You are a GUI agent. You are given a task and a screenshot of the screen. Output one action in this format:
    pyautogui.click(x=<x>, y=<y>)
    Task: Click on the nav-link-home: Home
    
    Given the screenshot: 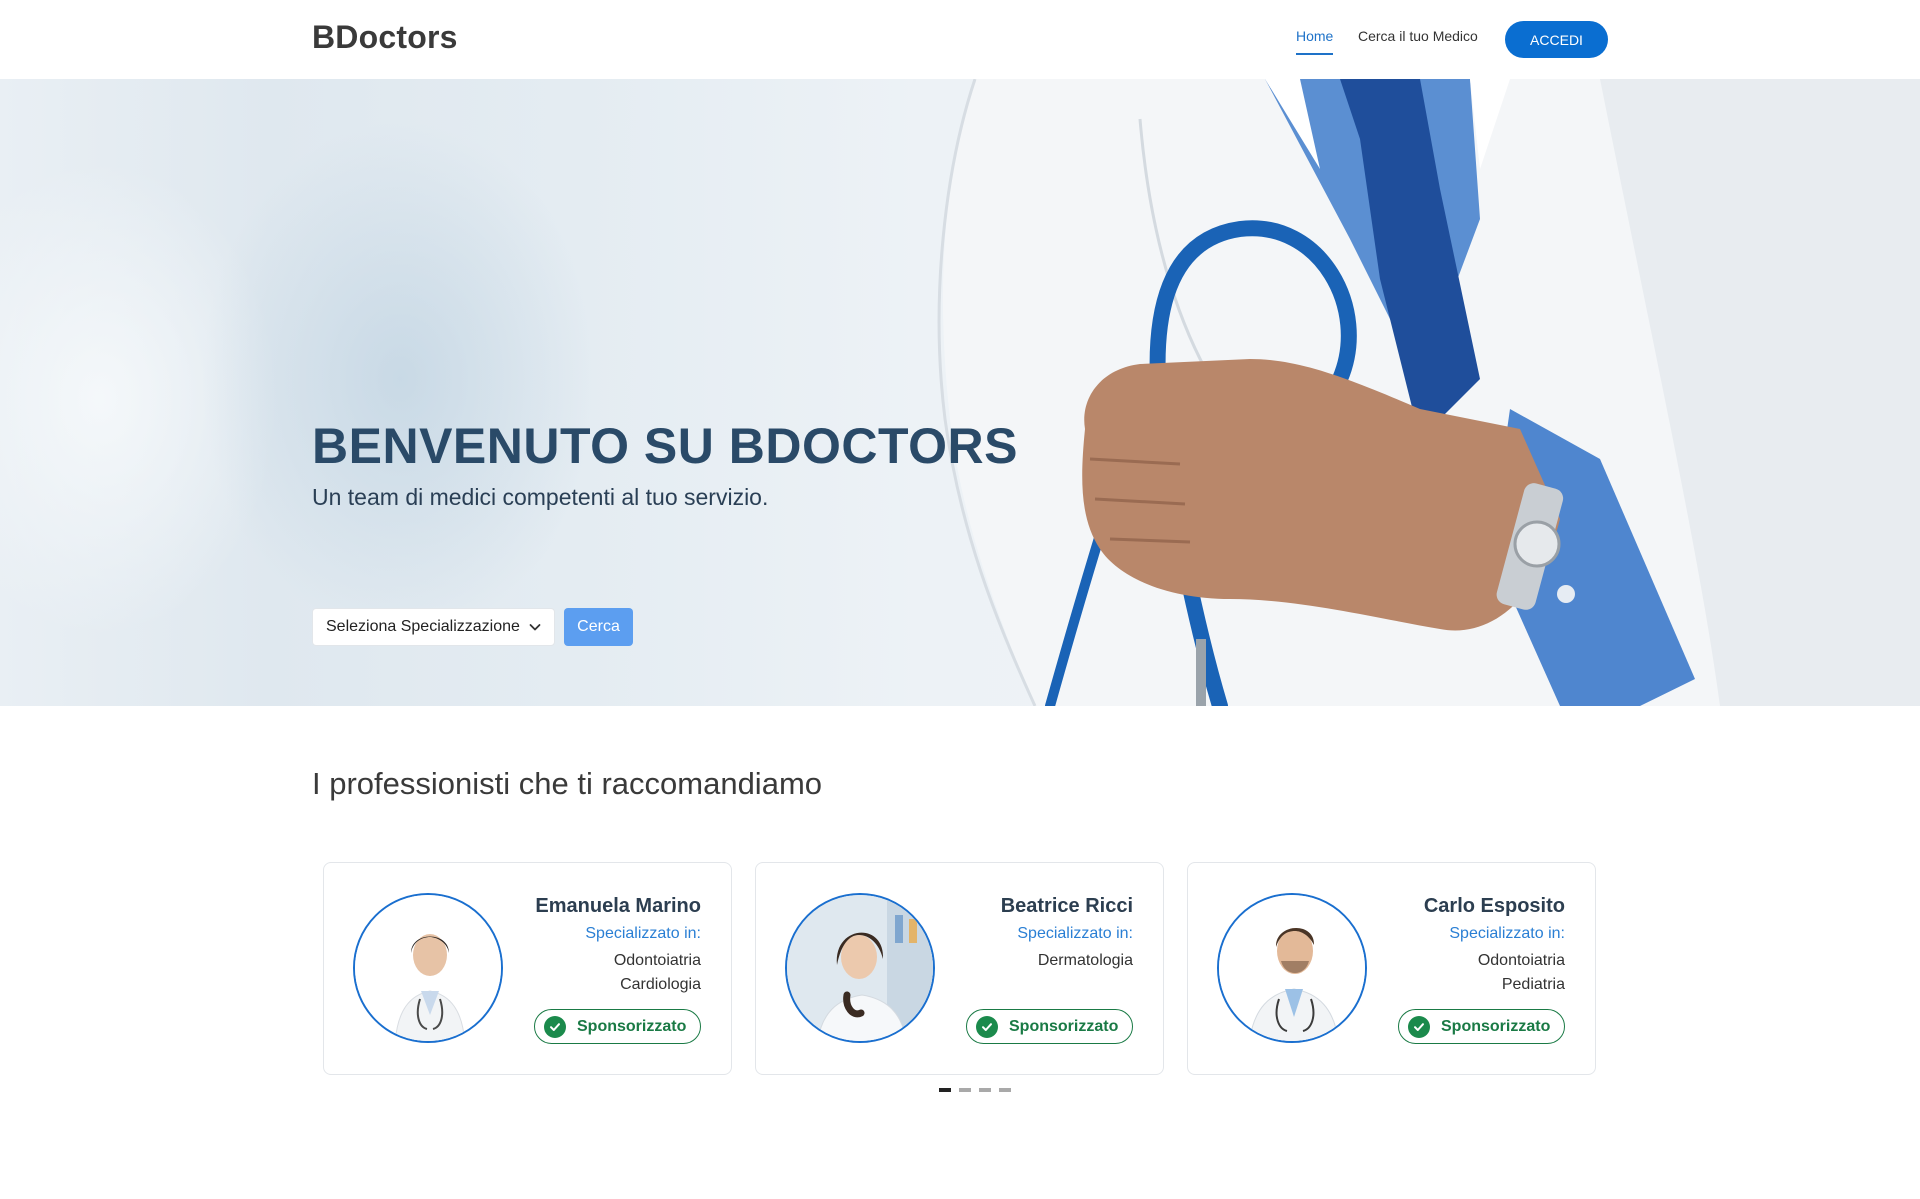 What is the action you would take?
    pyautogui.click(x=1315, y=41)
    